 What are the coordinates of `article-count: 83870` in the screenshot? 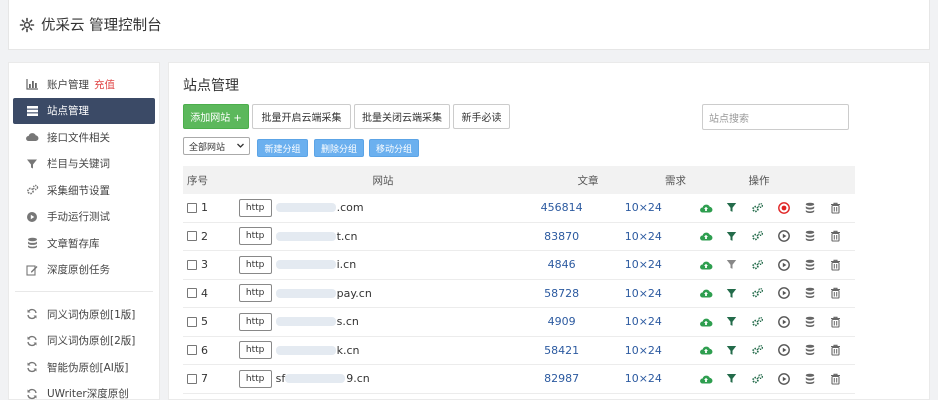 It's located at (562, 236).